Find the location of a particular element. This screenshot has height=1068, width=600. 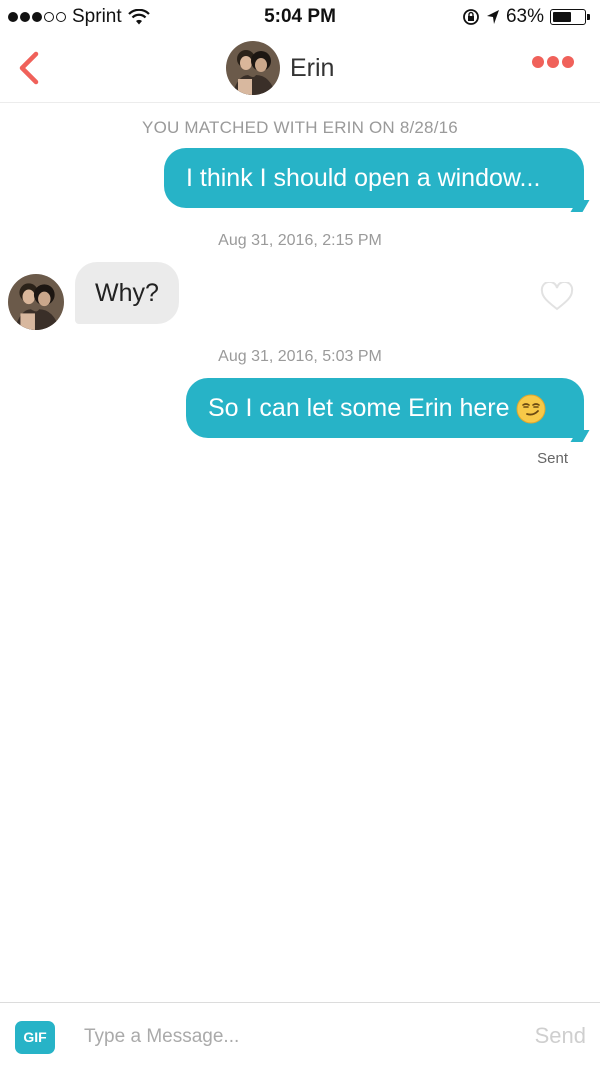

match-banner: YOU MATCHED WITH ERIN ON 8/28/16 is located at coordinates (300, 127).